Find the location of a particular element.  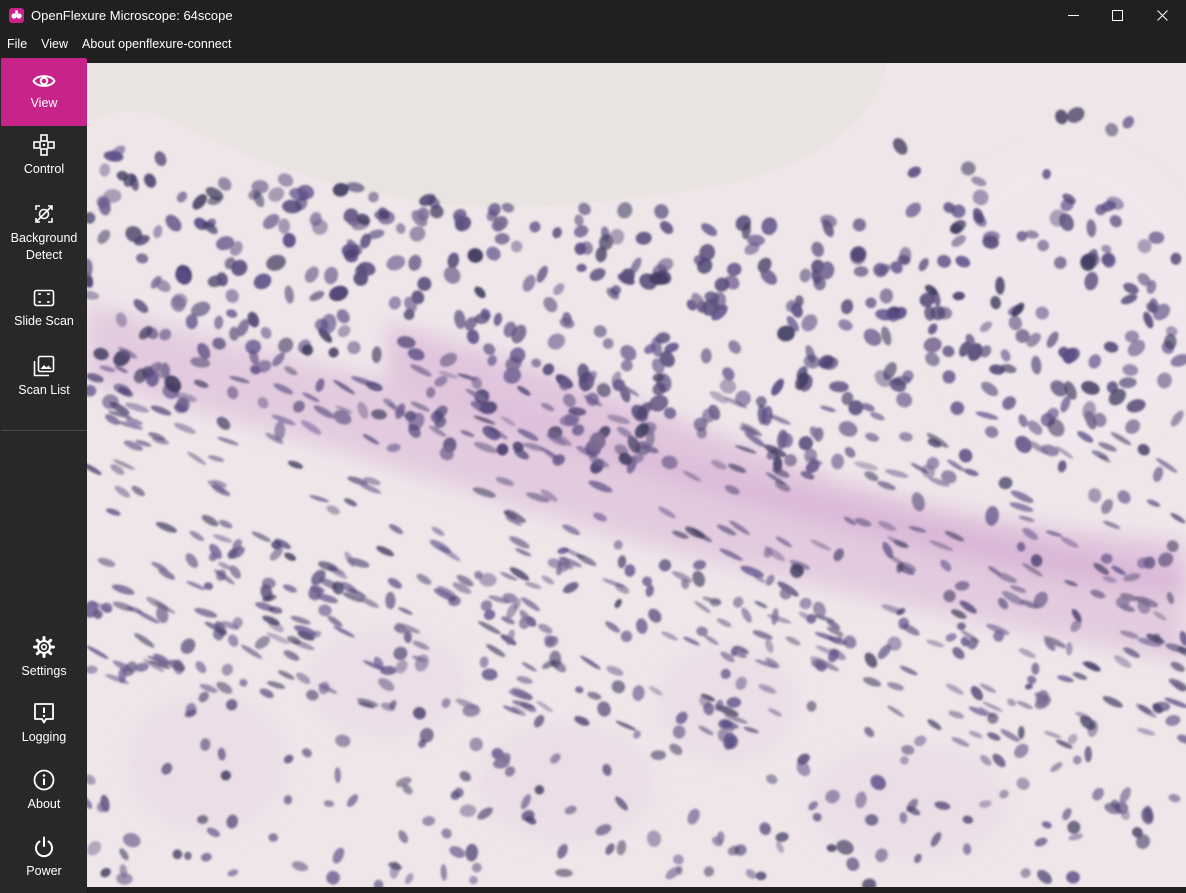

maximize-icon is located at coordinates (1117, 15).